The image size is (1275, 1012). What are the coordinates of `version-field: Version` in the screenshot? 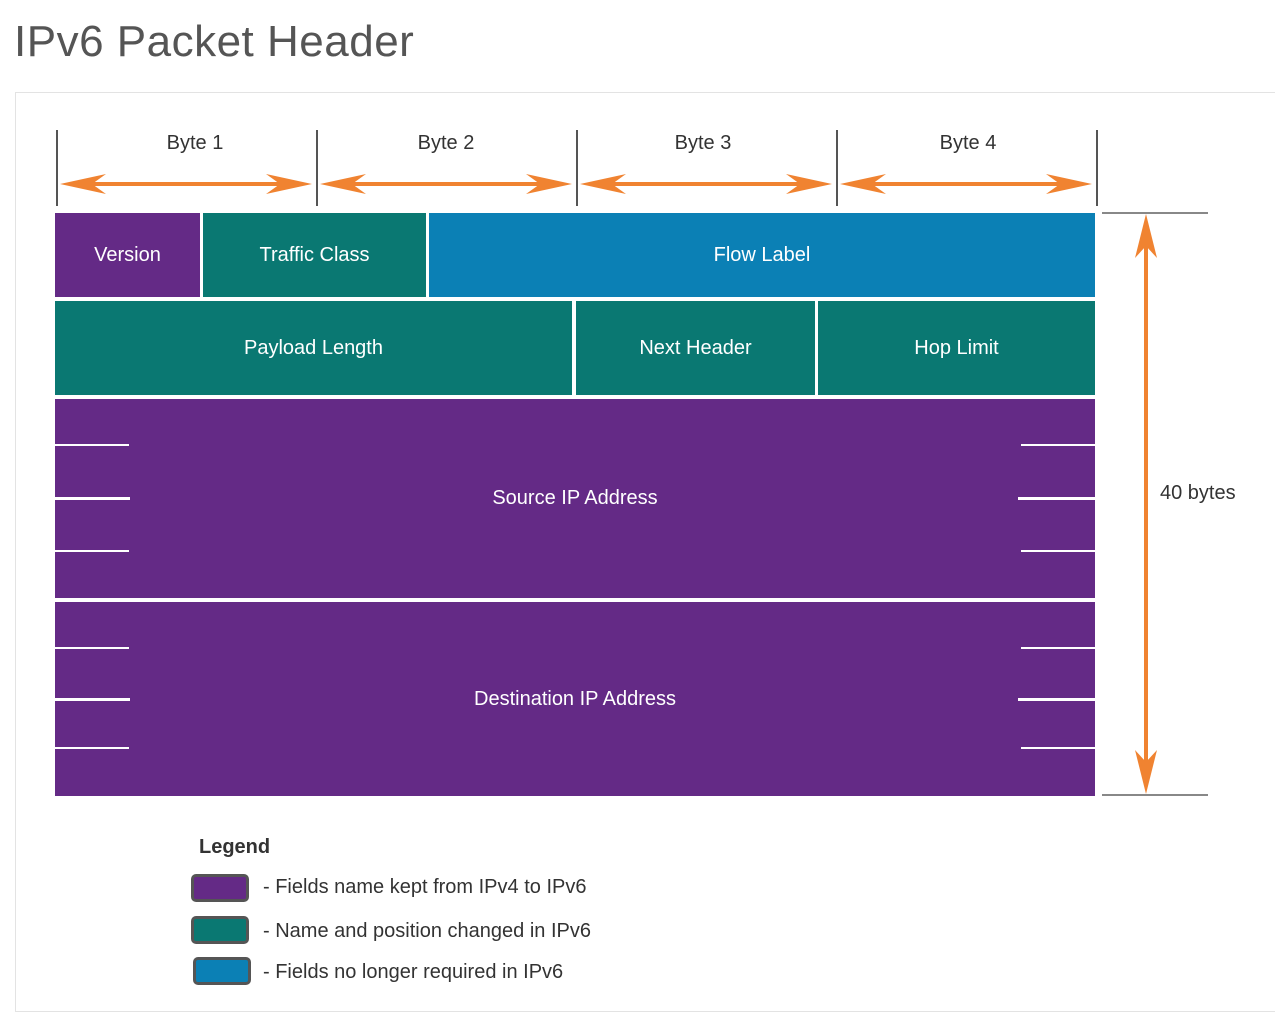 It's located at (127, 255).